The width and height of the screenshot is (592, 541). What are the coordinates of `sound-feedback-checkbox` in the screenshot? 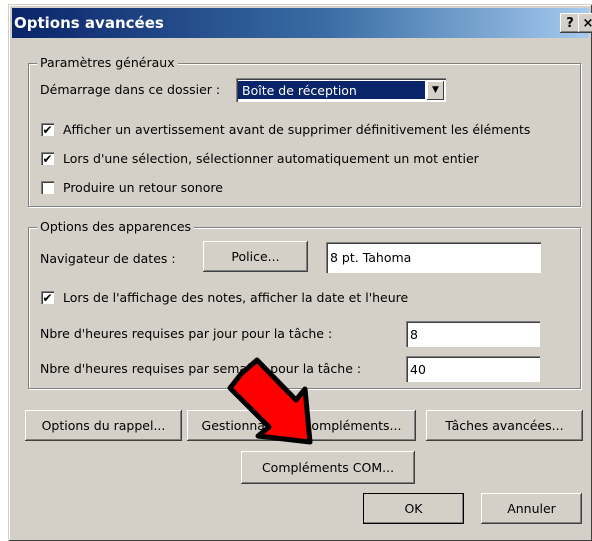 It's located at (47, 187).